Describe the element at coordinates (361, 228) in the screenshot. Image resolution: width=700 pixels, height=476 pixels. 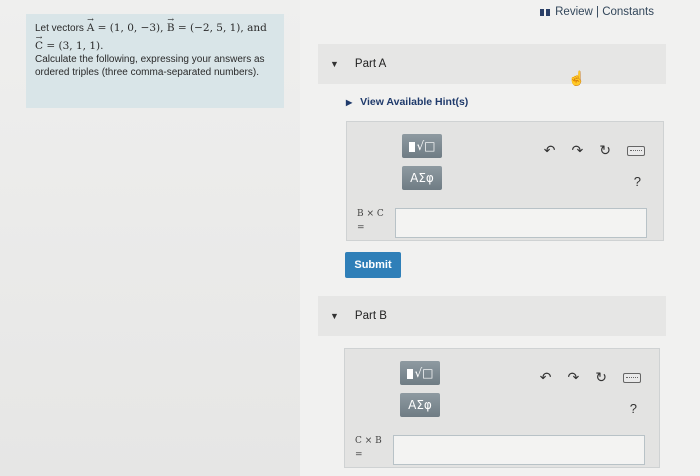
I see `part-a-equals: =` at that location.